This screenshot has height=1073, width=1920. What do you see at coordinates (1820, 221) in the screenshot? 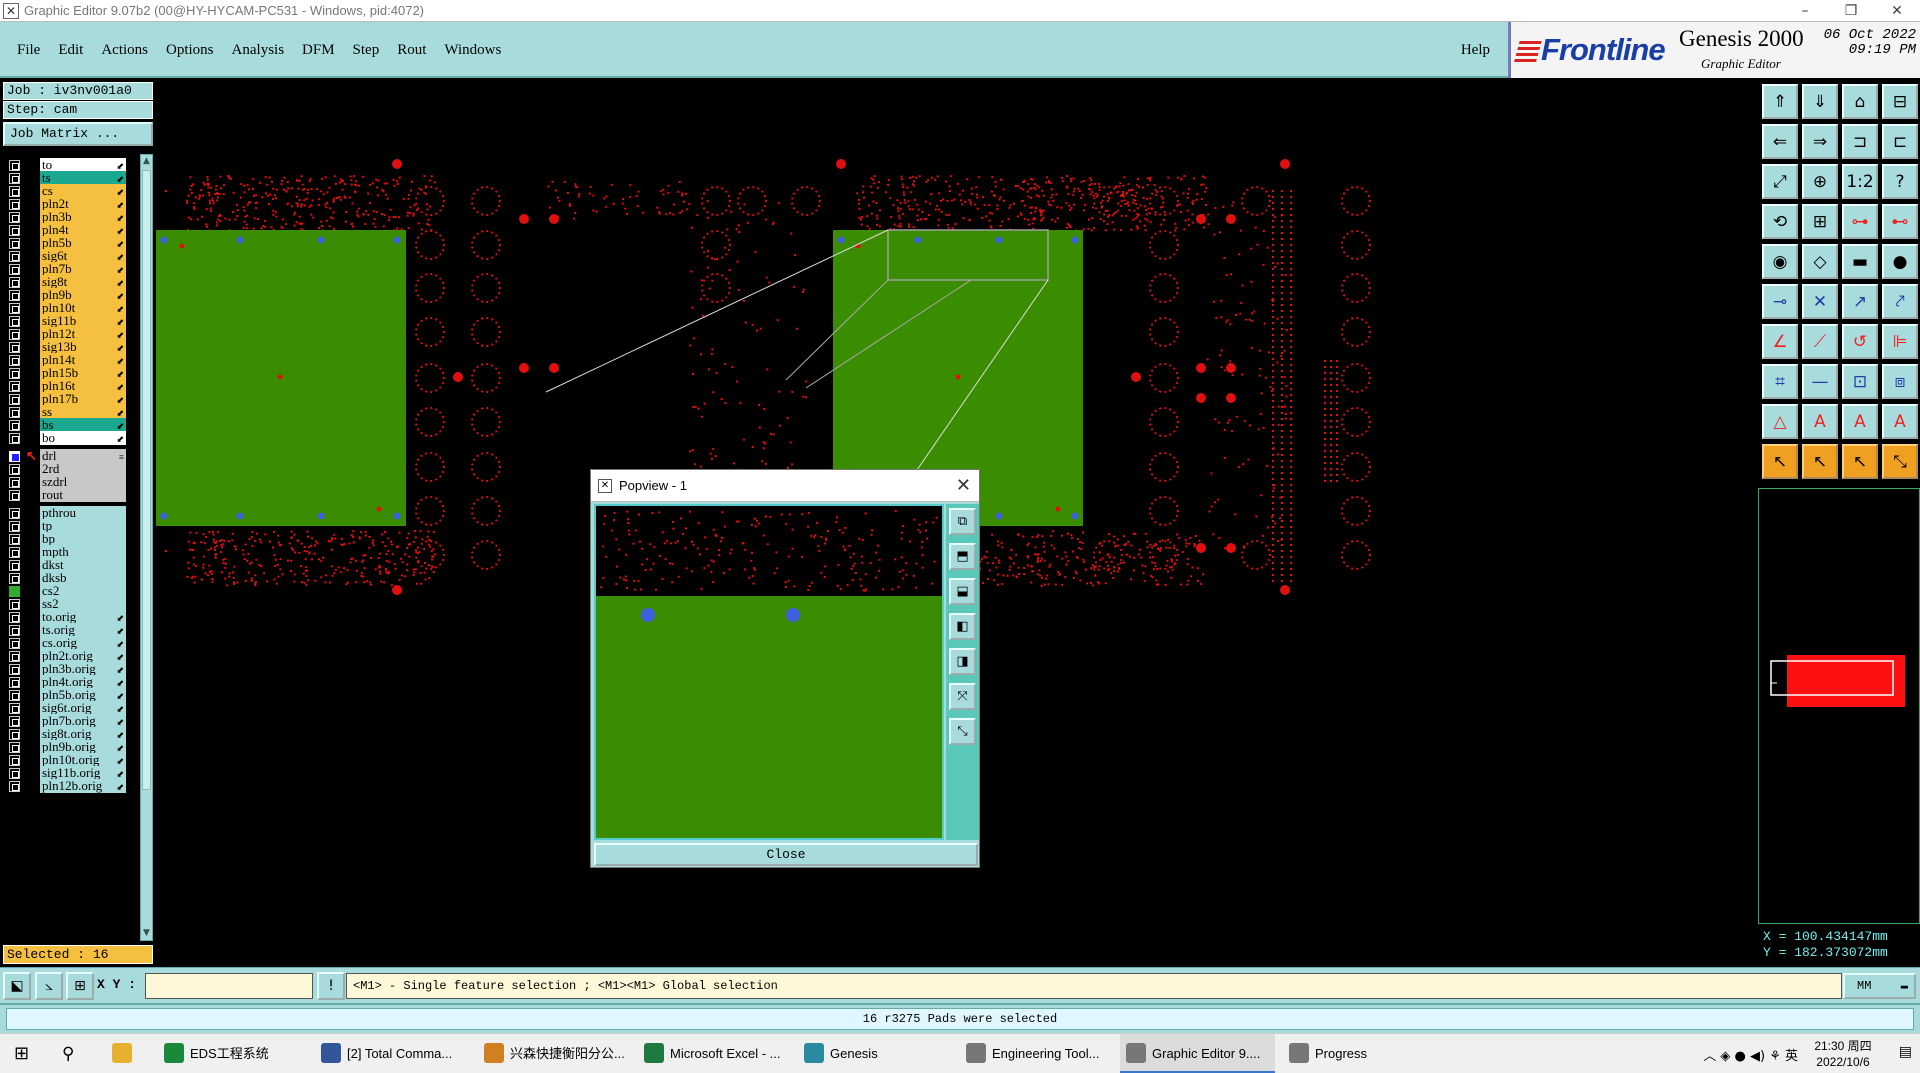
I see `grid-icon: ⊞` at bounding box center [1820, 221].